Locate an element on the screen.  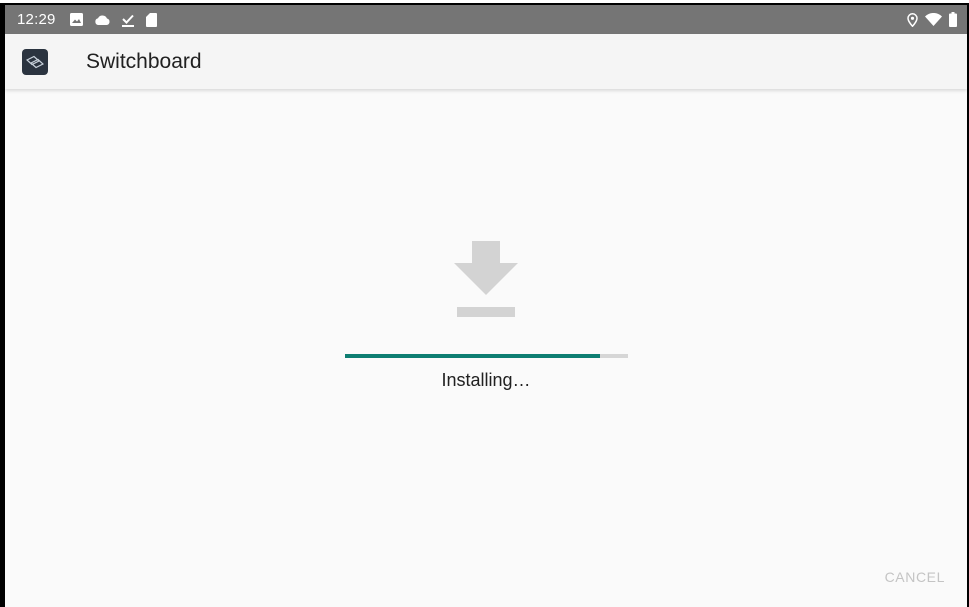
download-done-icon is located at coordinates (128, 20).